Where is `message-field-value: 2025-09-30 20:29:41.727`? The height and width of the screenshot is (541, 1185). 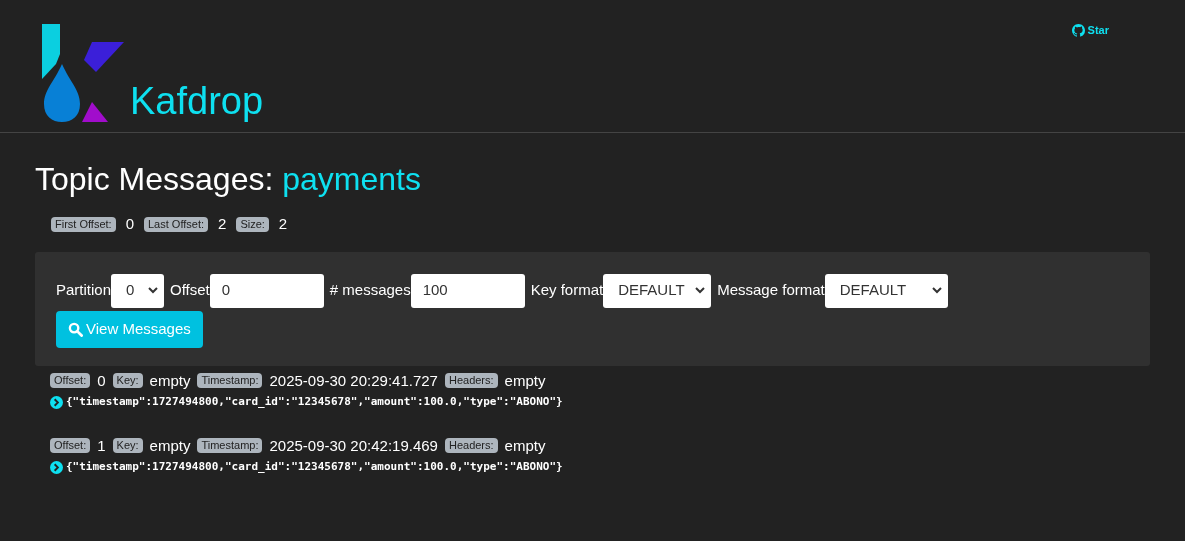 message-field-value: 2025-09-30 20:29:41.727 is located at coordinates (353, 380).